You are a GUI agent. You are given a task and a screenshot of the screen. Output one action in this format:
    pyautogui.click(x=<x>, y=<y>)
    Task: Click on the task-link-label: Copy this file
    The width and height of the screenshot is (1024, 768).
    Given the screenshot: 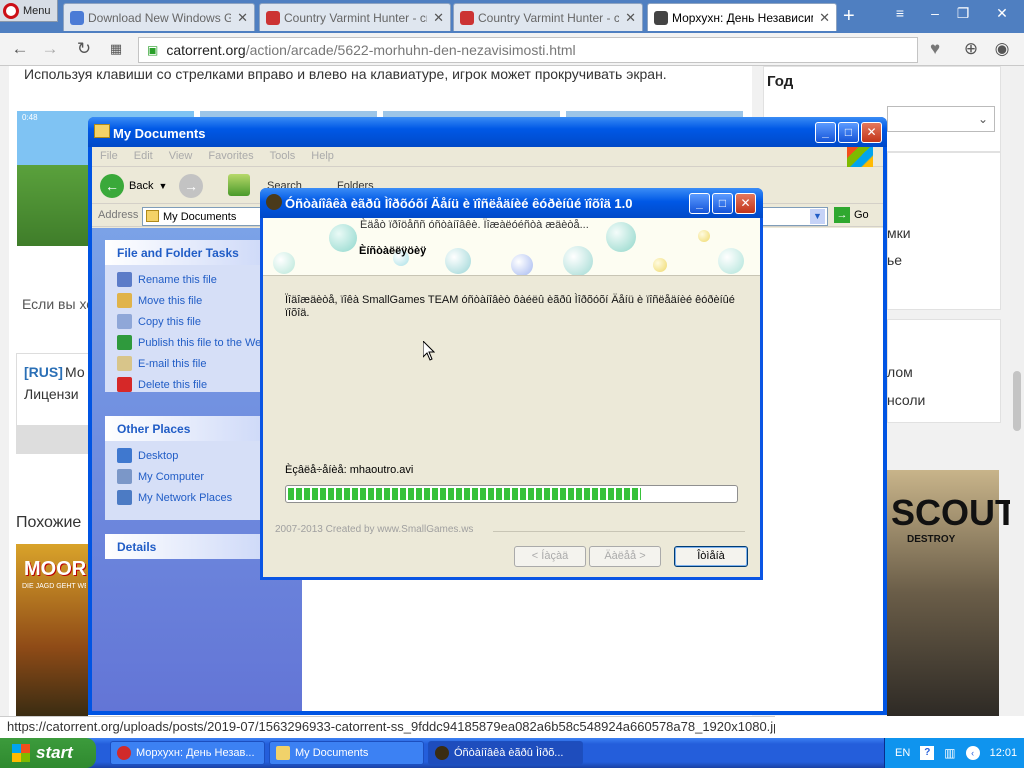 What is the action you would take?
    pyautogui.click(x=169, y=321)
    